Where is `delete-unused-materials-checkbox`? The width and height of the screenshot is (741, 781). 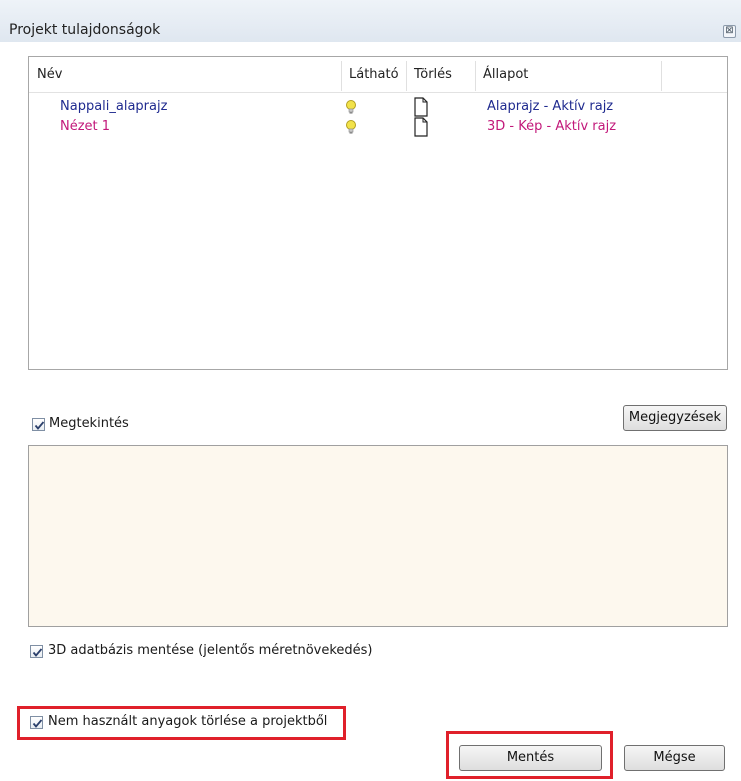 delete-unused-materials-checkbox is located at coordinates (36, 722).